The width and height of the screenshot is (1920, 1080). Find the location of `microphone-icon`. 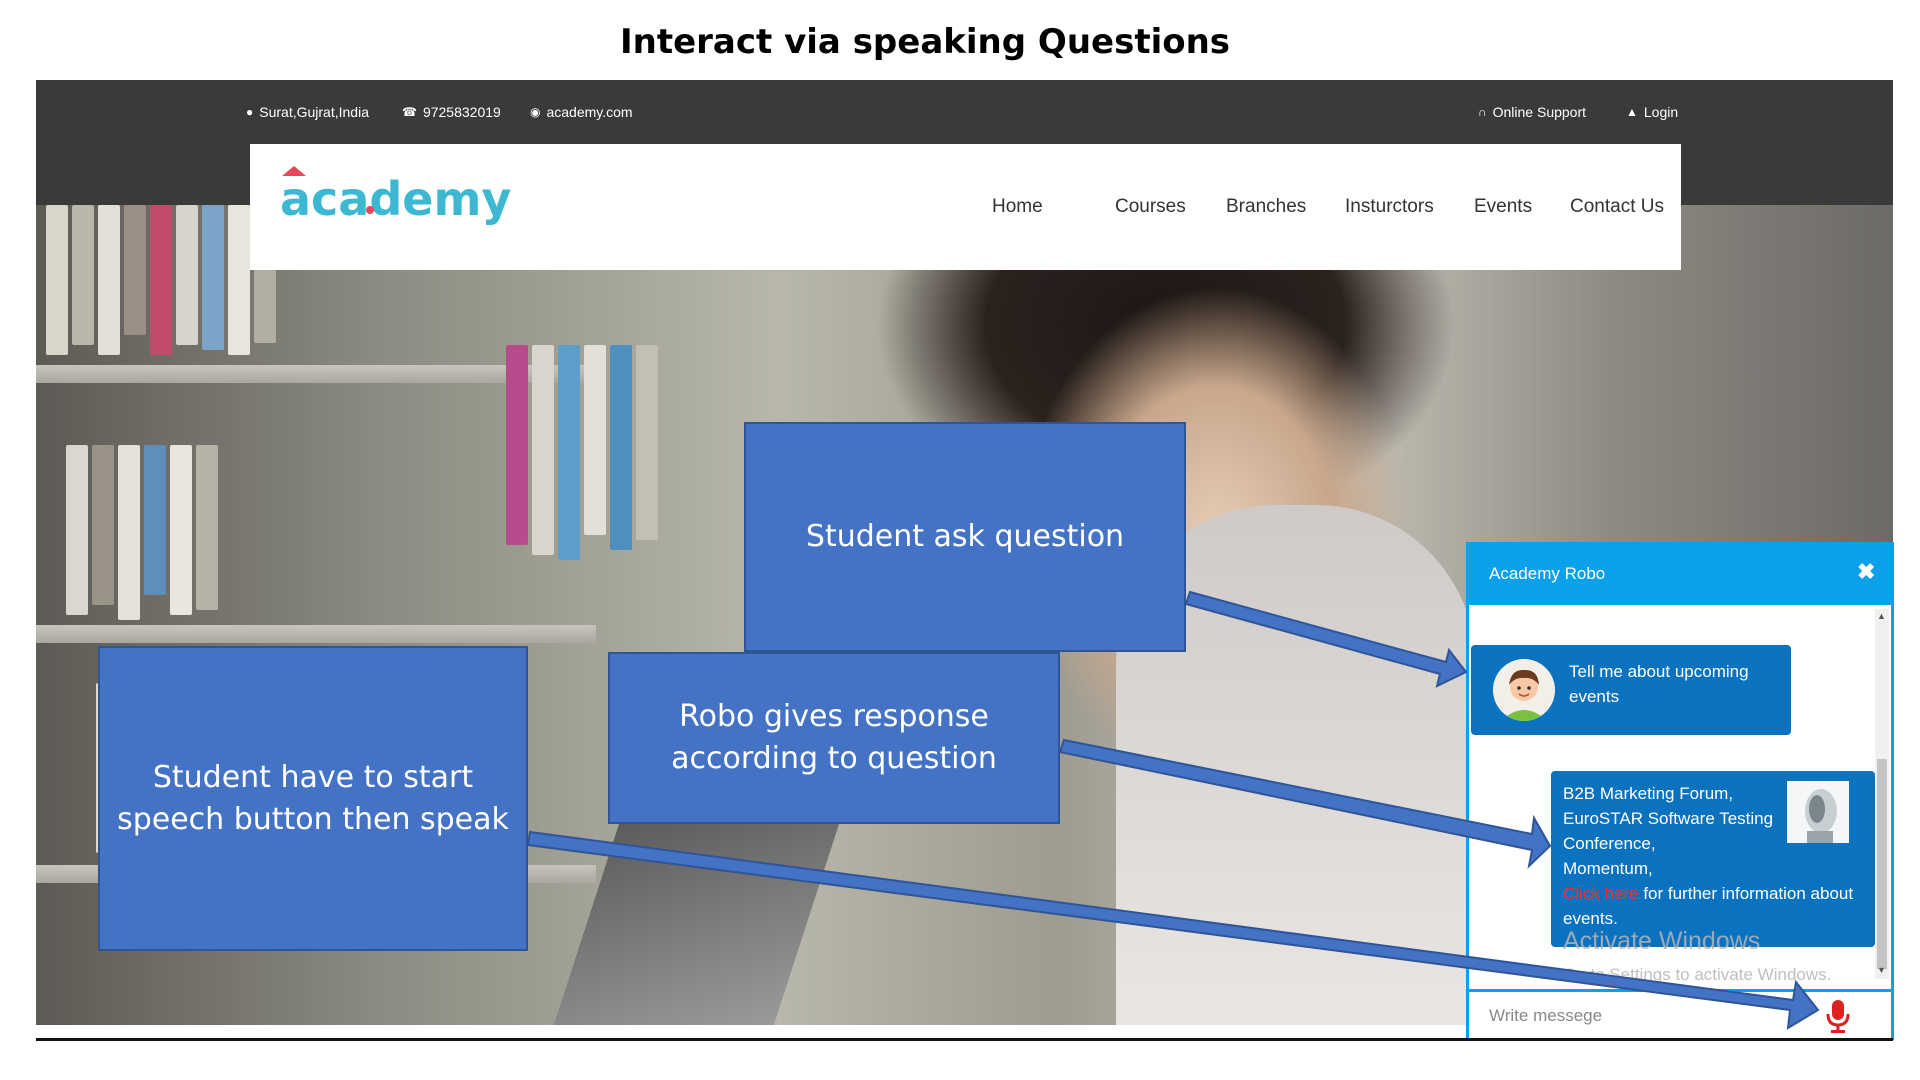

microphone-icon is located at coordinates (1838, 1016).